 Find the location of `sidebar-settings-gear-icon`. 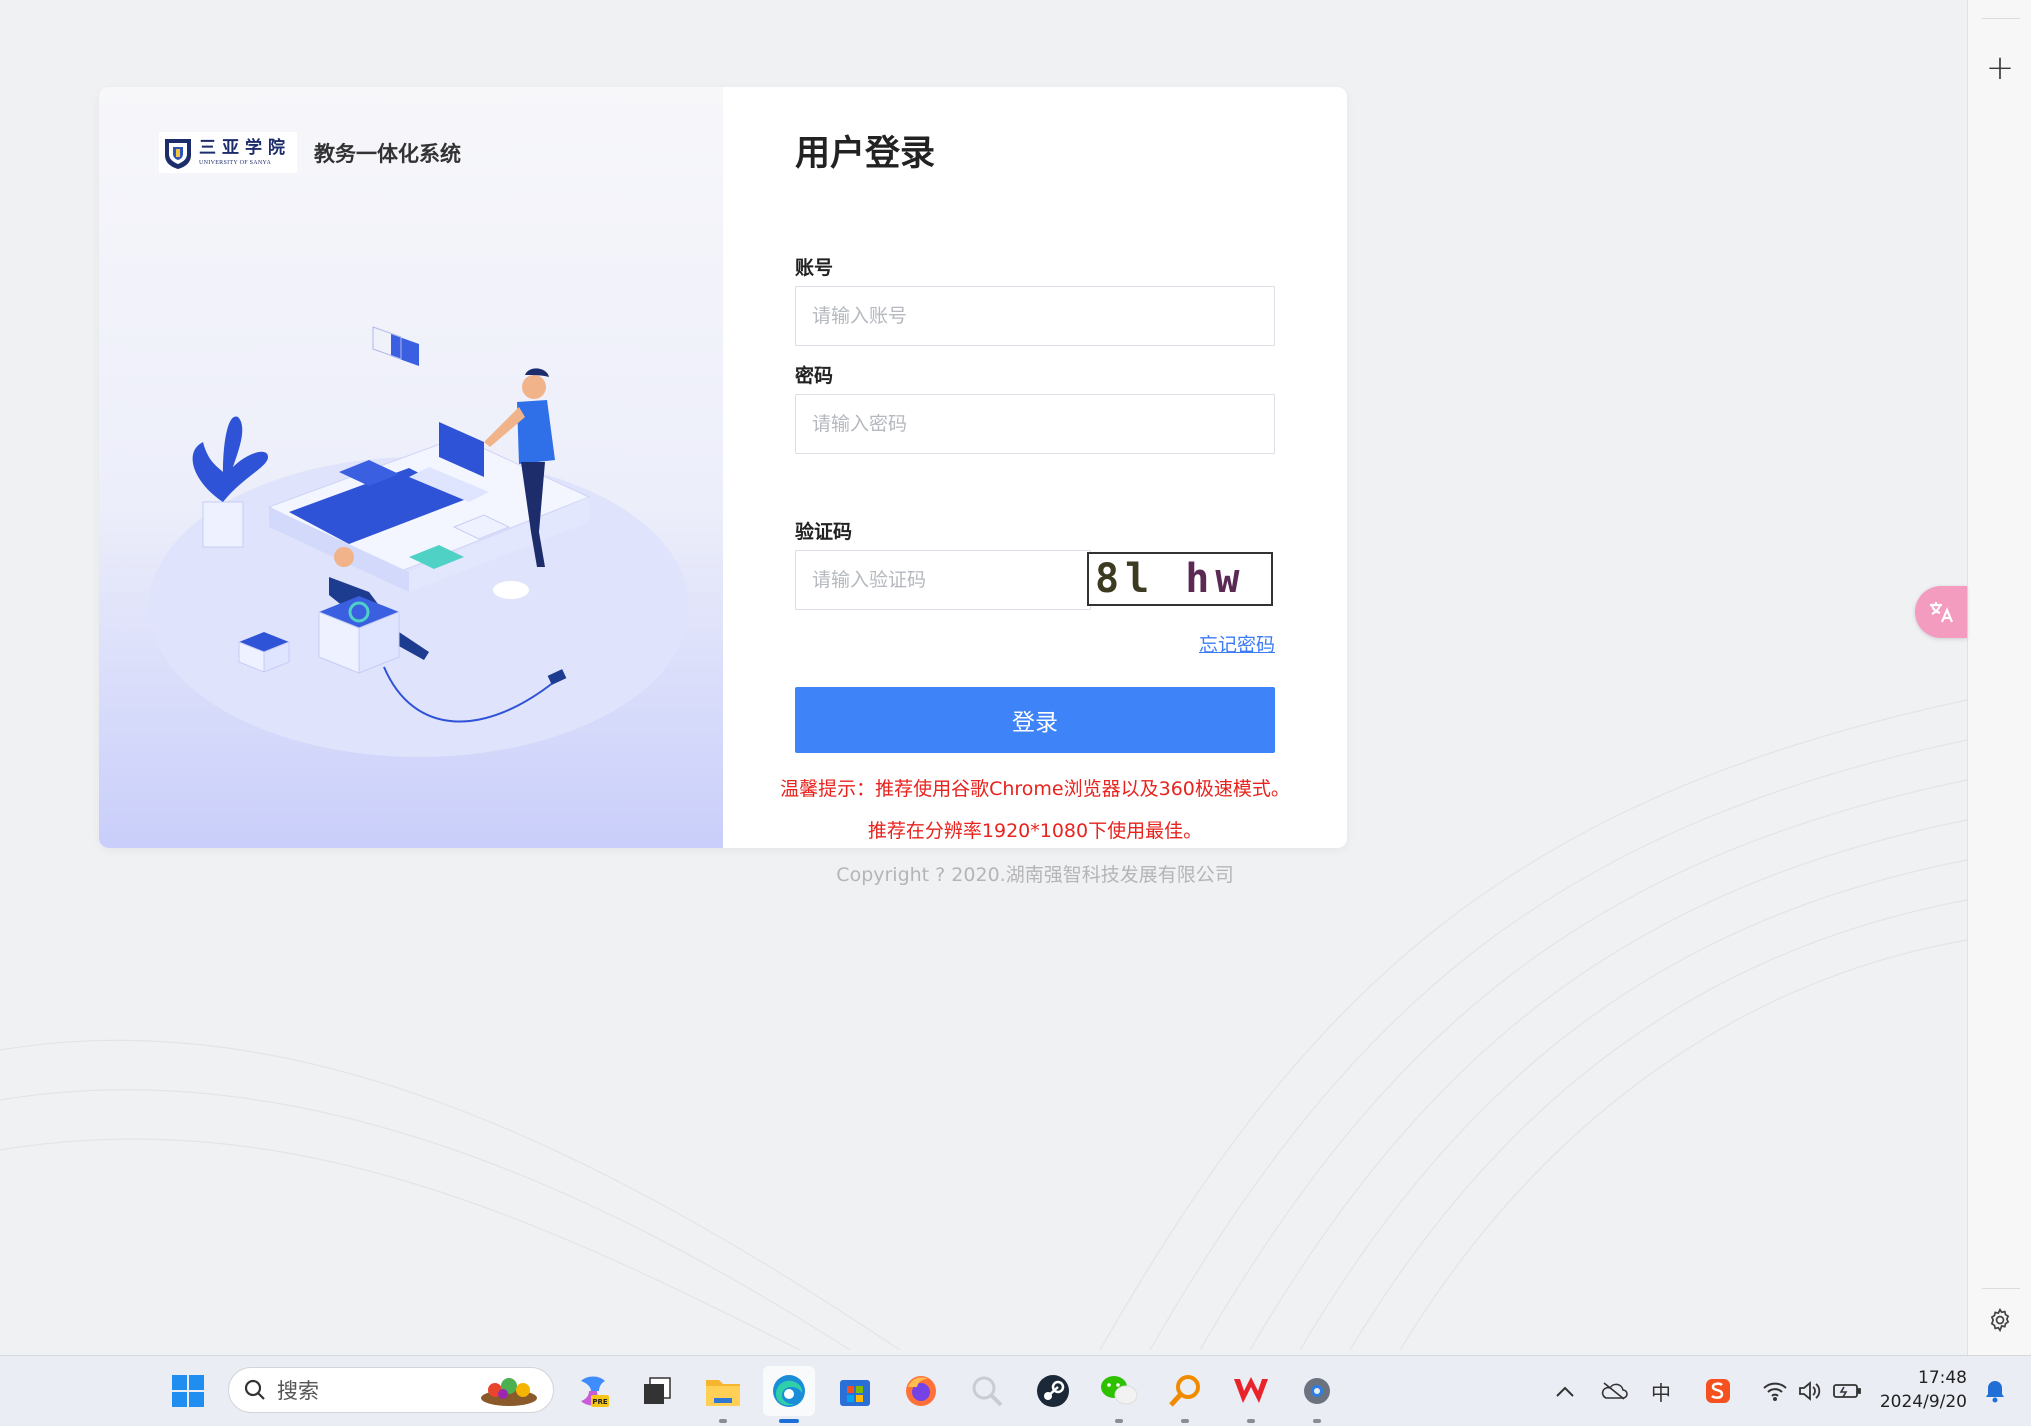

sidebar-settings-gear-icon is located at coordinates (2000, 1320).